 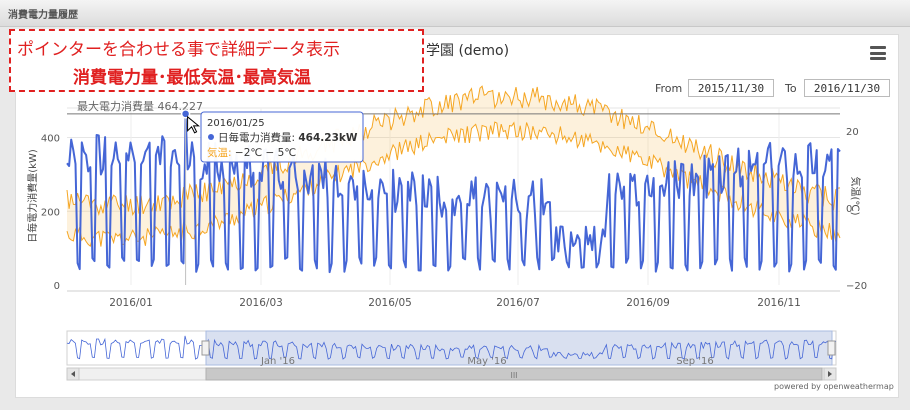 I want to click on y-right-tick-label: −20, so click(x=856, y=286).